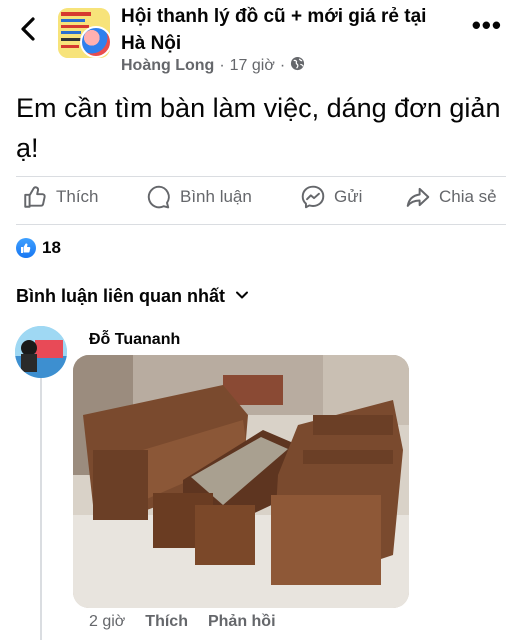 This screenshot has width=522, height=640. What do you see at coordinates (242, 622) in the screenshot?
I see `comment-reply-button: Phản hồi` at bounding box center [242, 622].